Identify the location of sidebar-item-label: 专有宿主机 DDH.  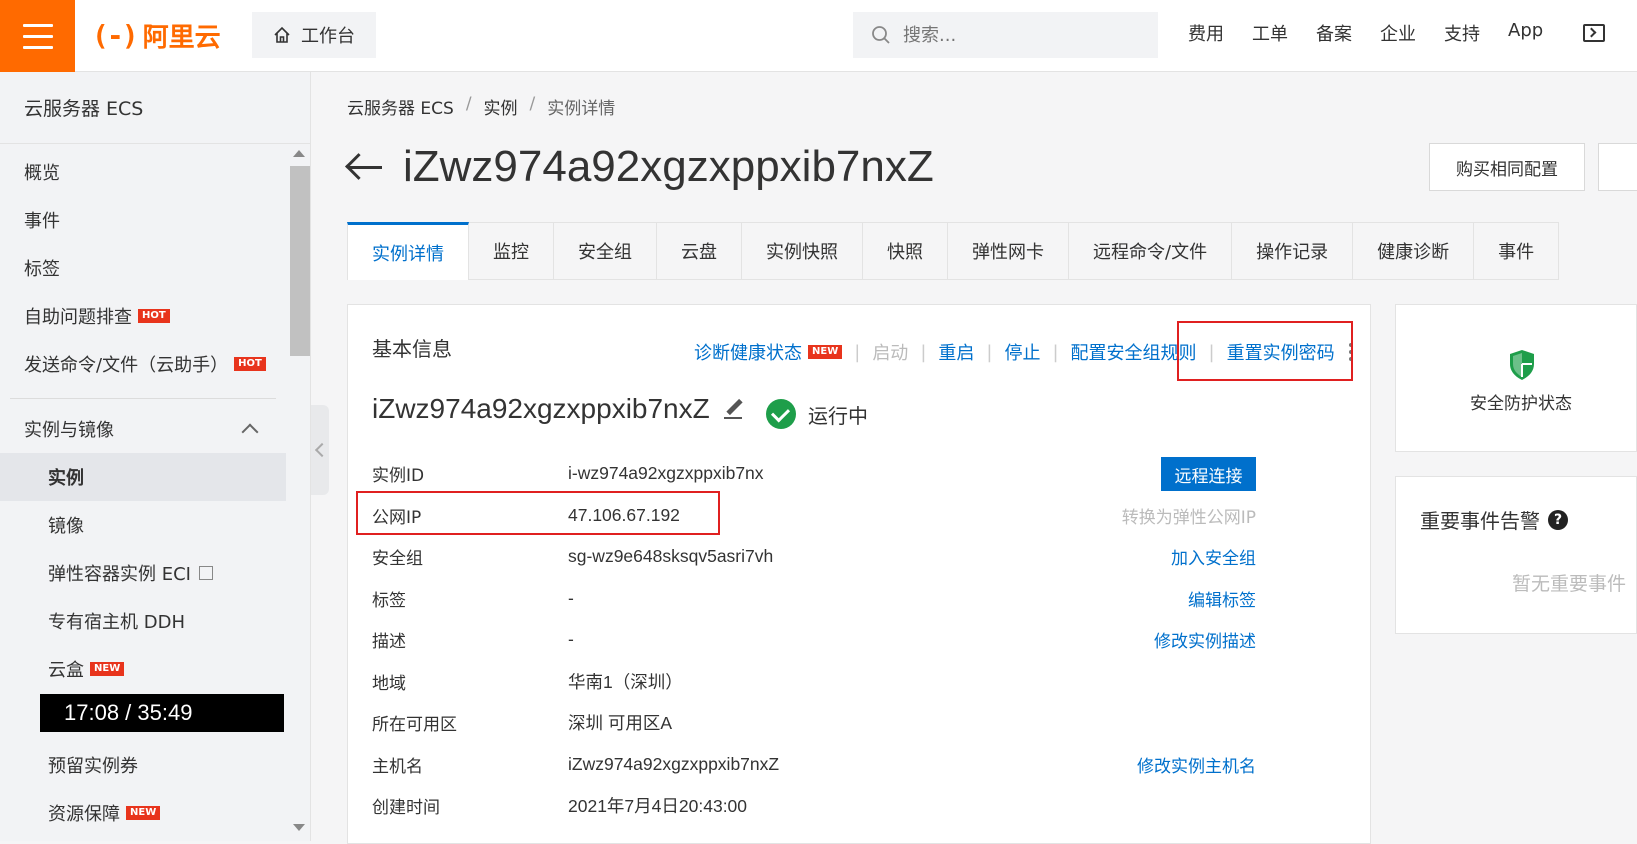
(116, 622).